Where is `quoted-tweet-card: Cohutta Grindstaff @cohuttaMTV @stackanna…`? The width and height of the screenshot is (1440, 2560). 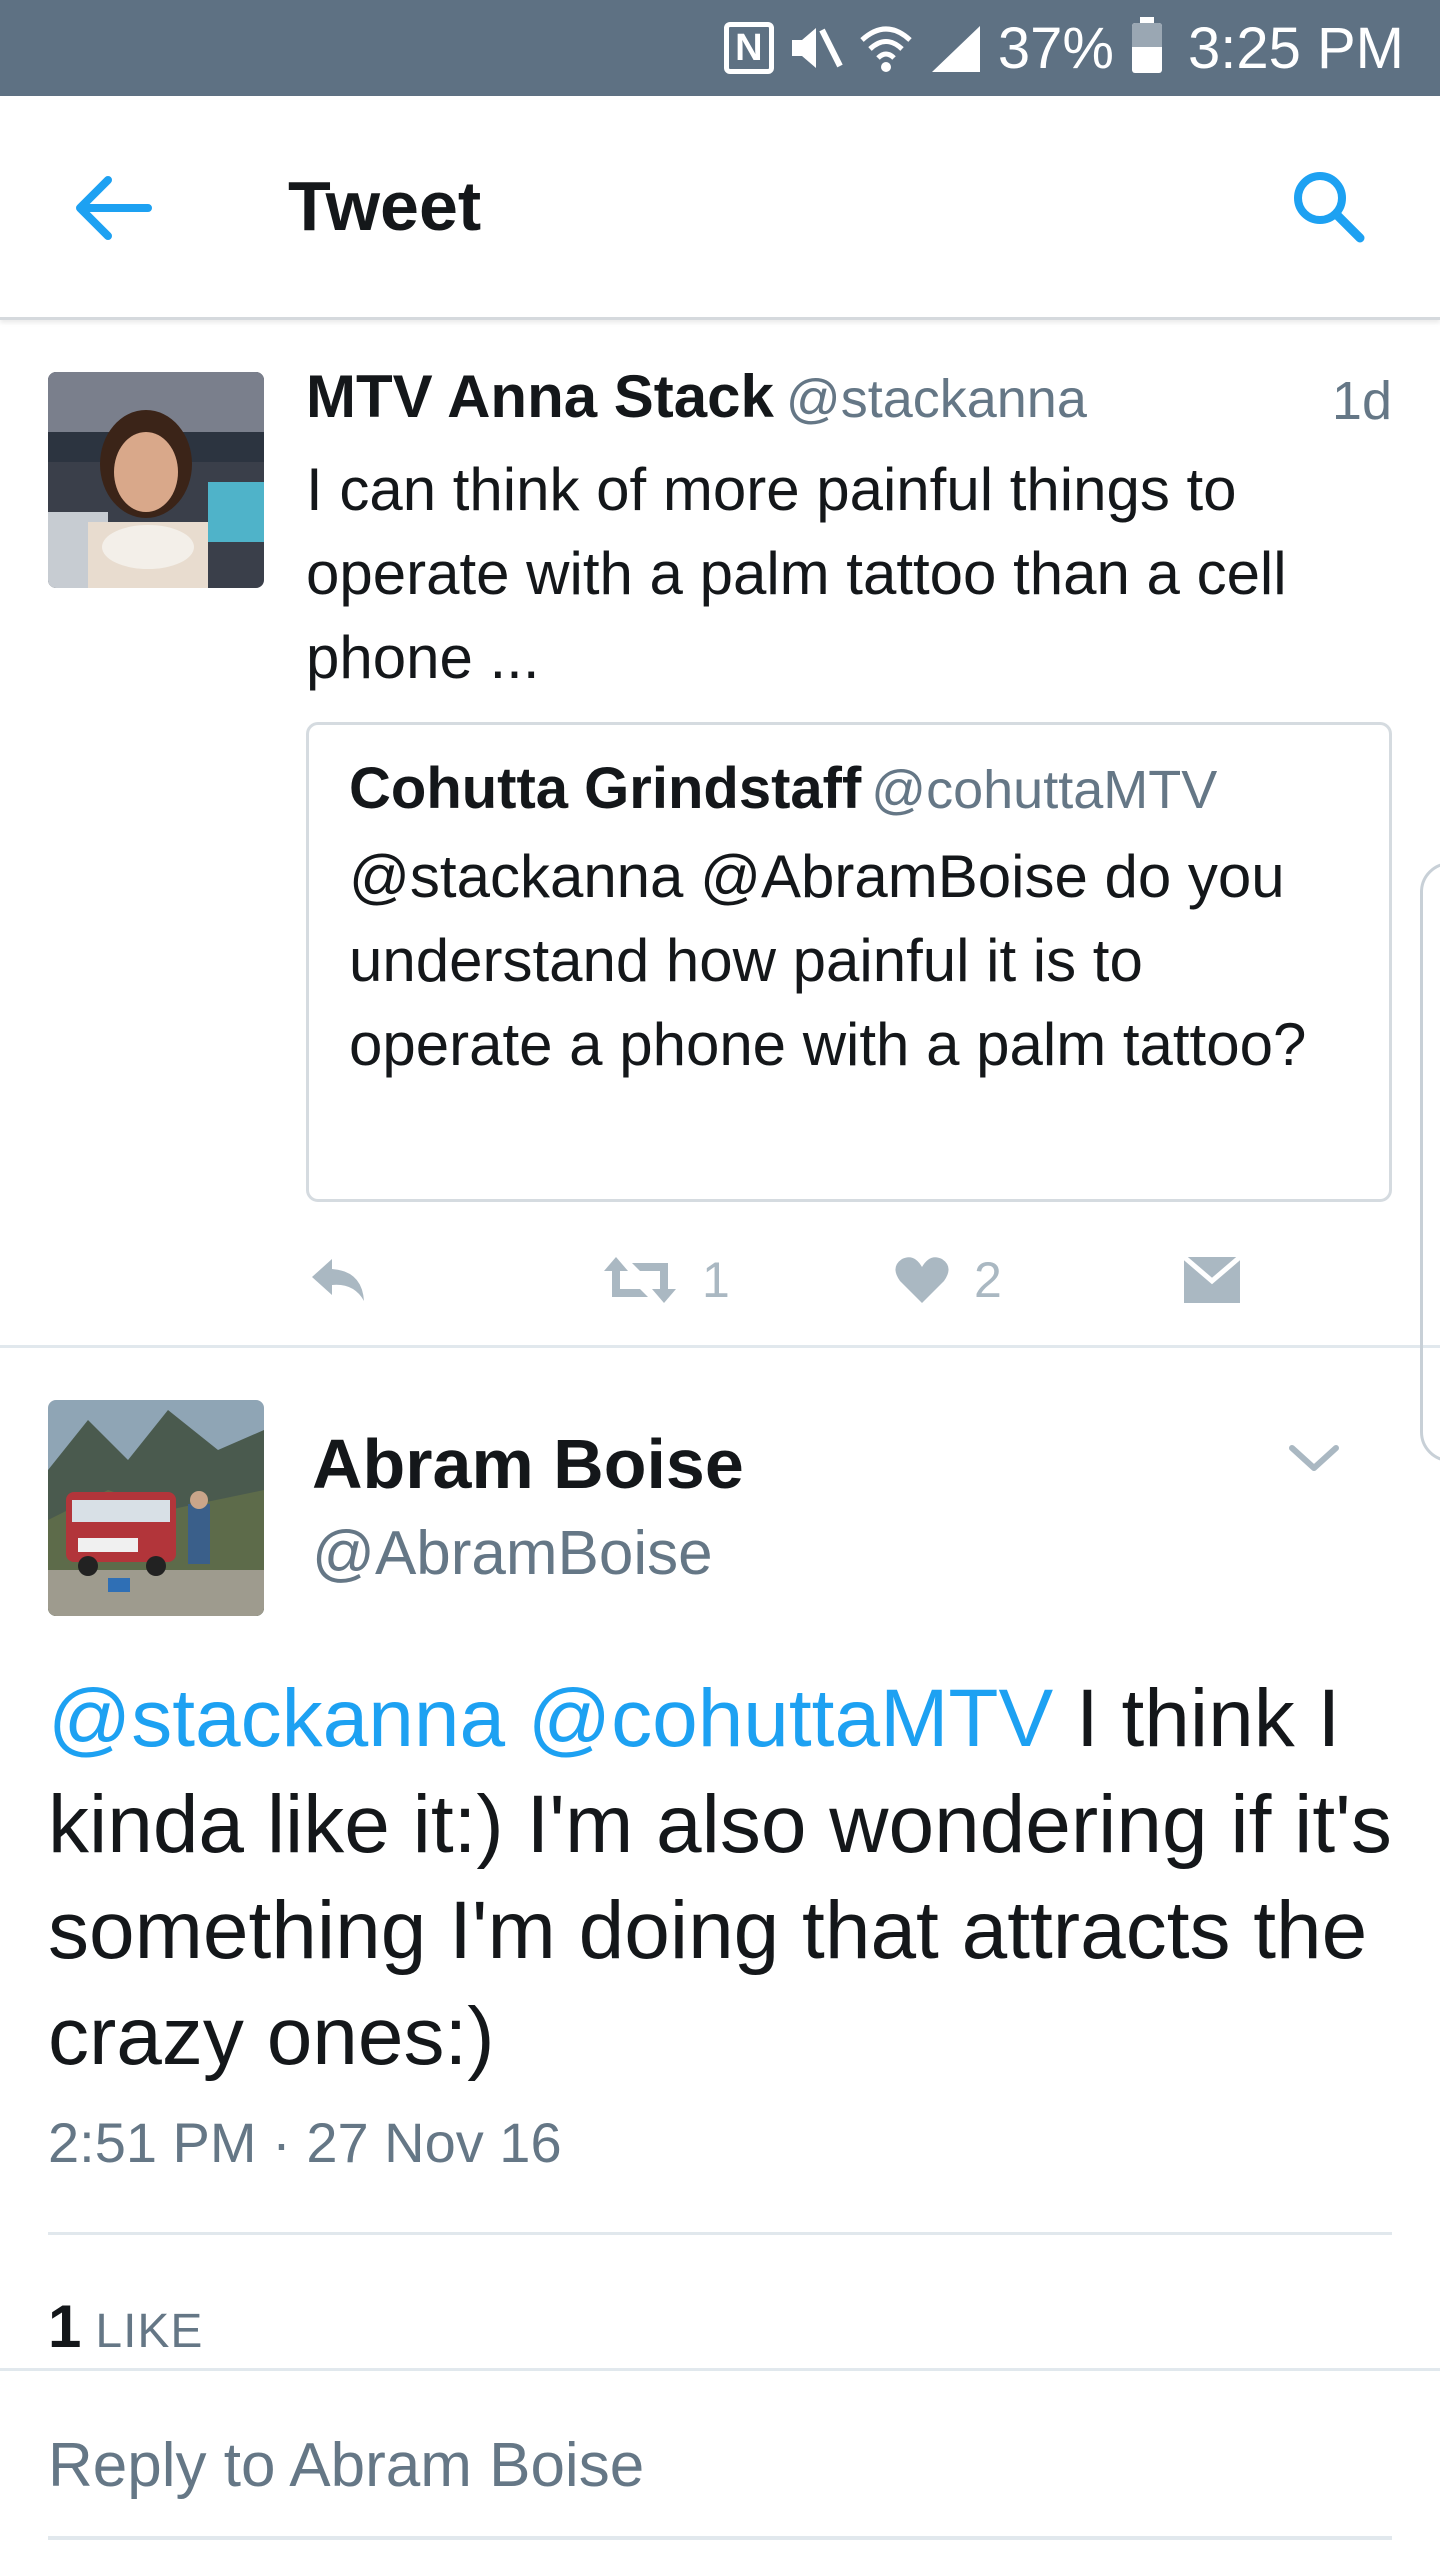
quoted-tweet-card: Cohutta Grindstaff @cohuttaMTV @stackanna… is located at coordinates (849, 962).